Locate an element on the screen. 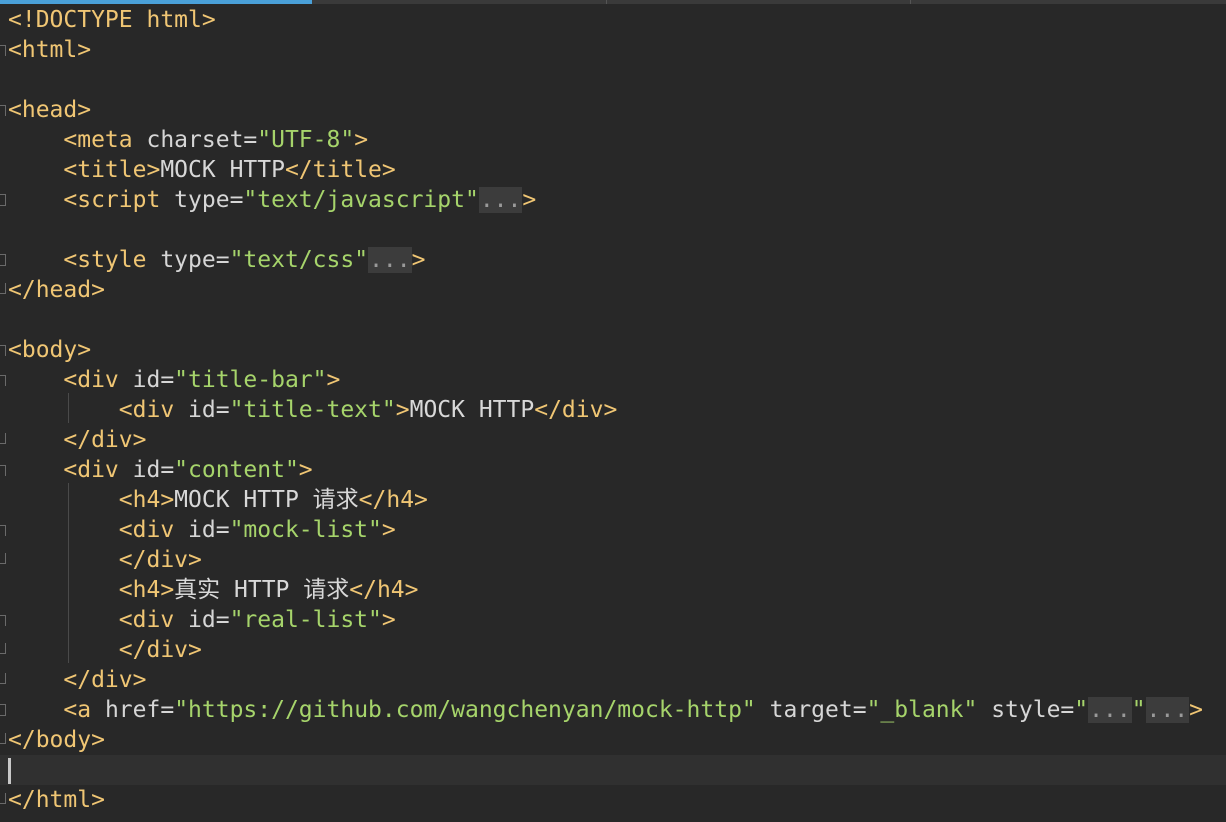 Image resolution: width=1226 pixels, height=822 pixels. code-line: <meta charset="UTF-8"> is located at coordinates (216, 140).